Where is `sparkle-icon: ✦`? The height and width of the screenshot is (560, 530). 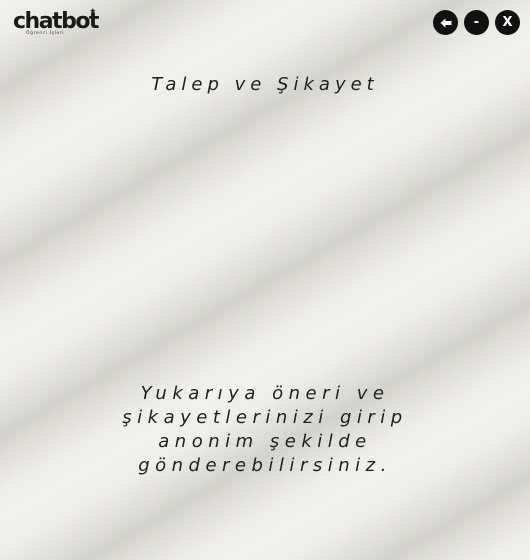 sparkle-icon: ✦ is located at coordinates (93, 12).